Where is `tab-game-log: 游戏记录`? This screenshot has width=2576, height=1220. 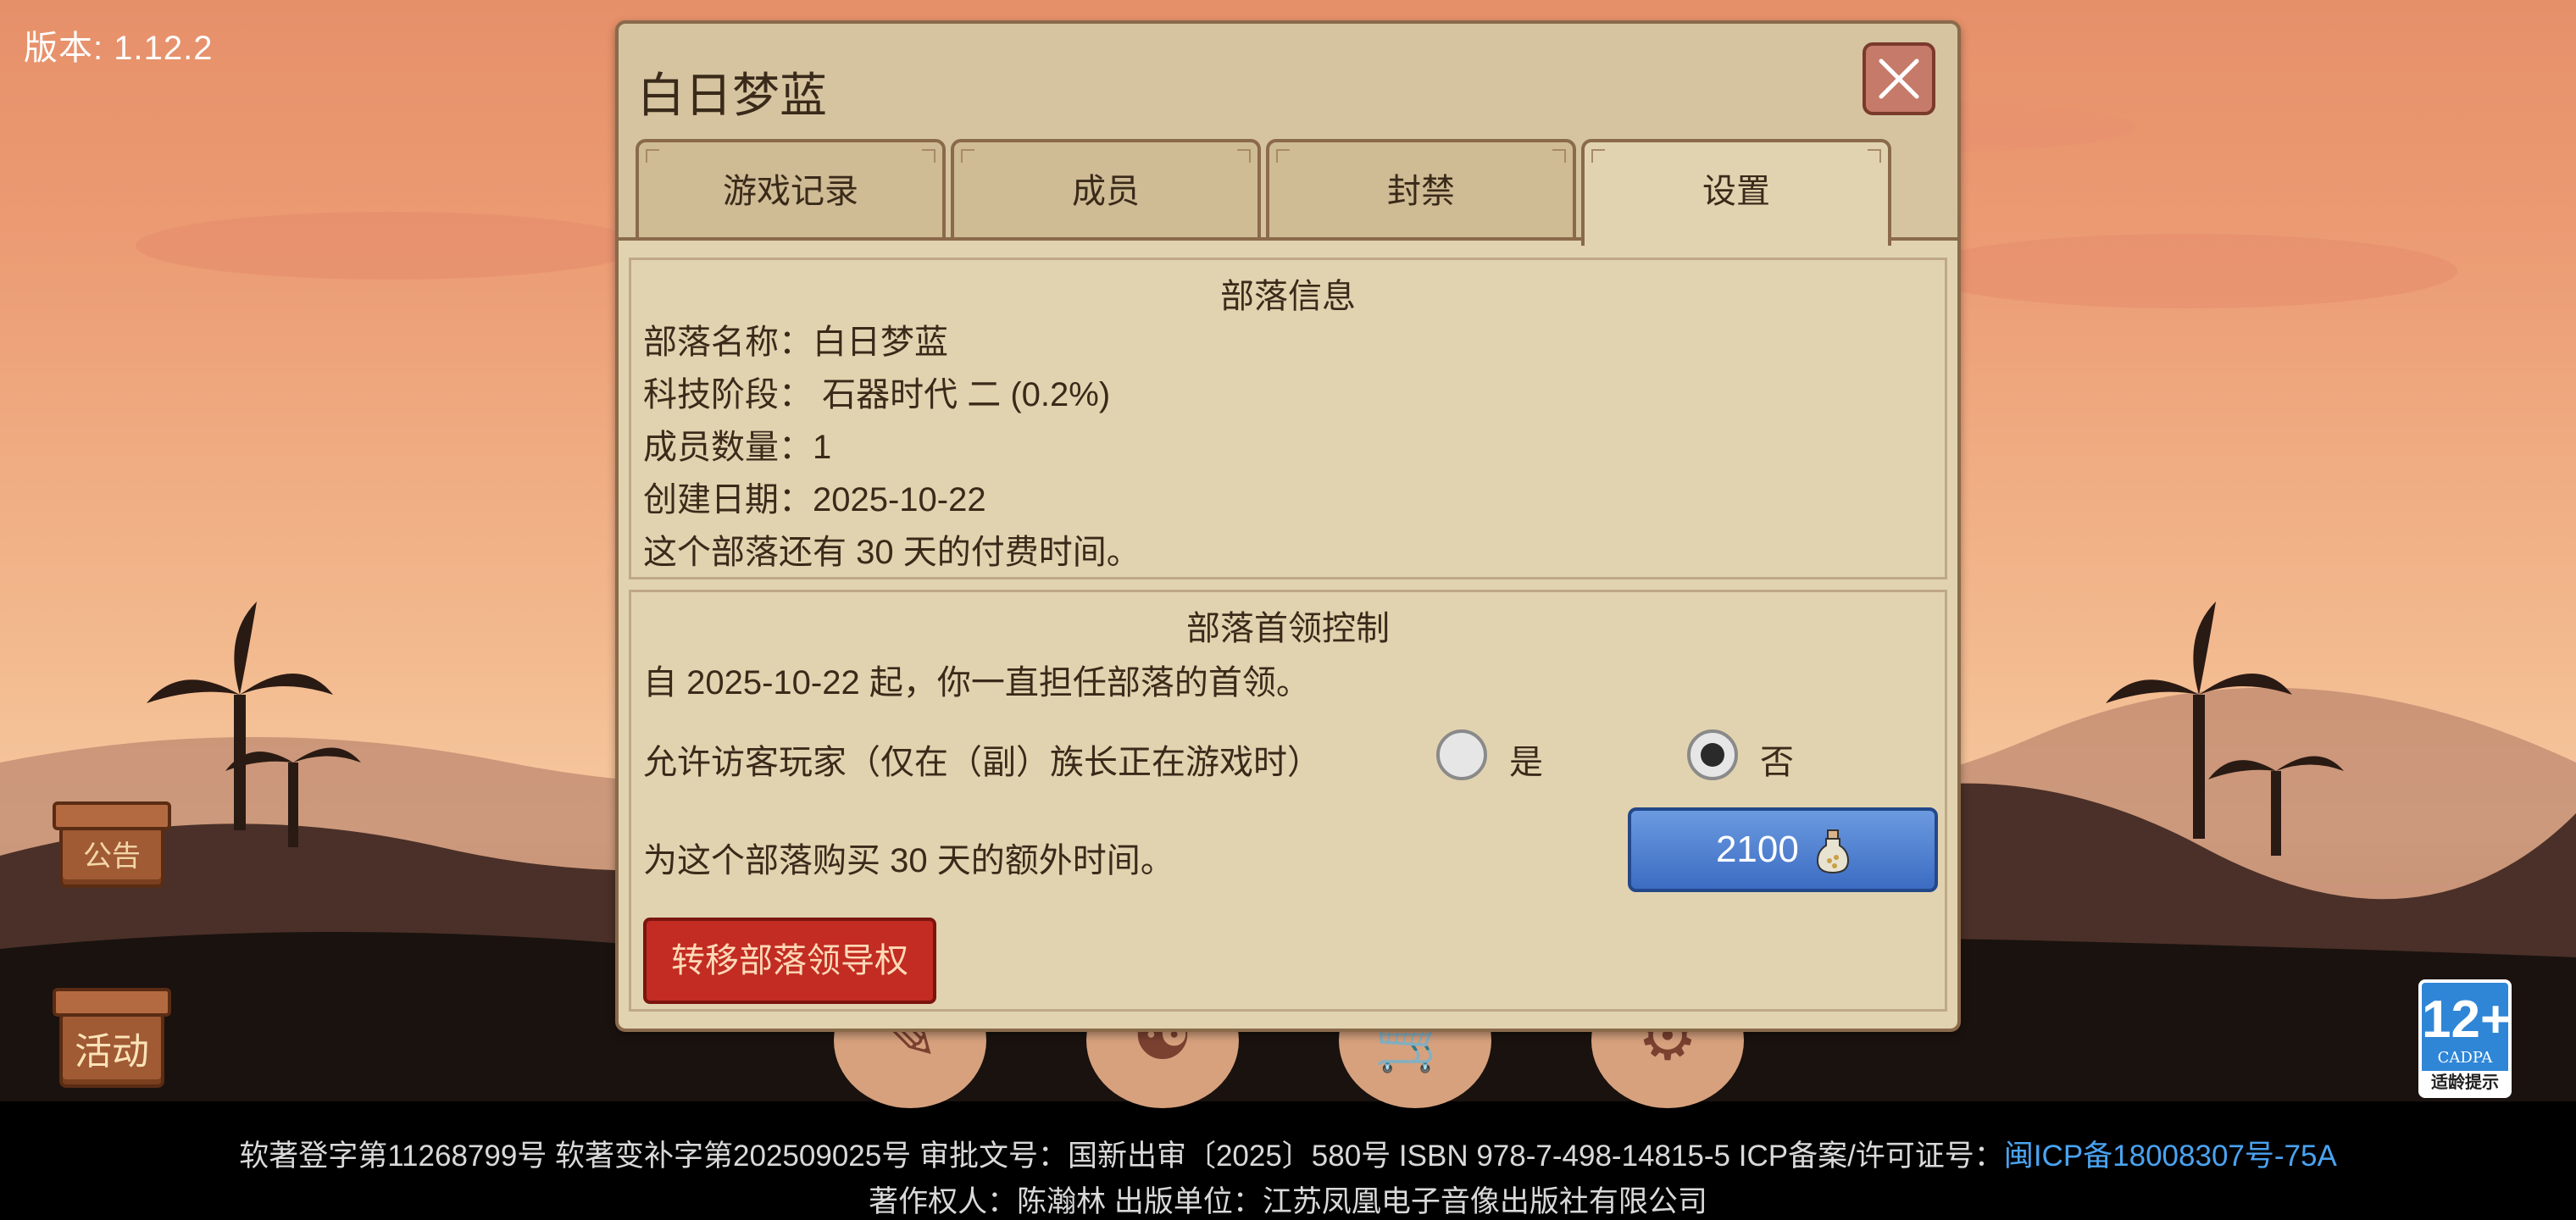 tab-game-log: 游戏记录 is located at coordinates (791, 188).